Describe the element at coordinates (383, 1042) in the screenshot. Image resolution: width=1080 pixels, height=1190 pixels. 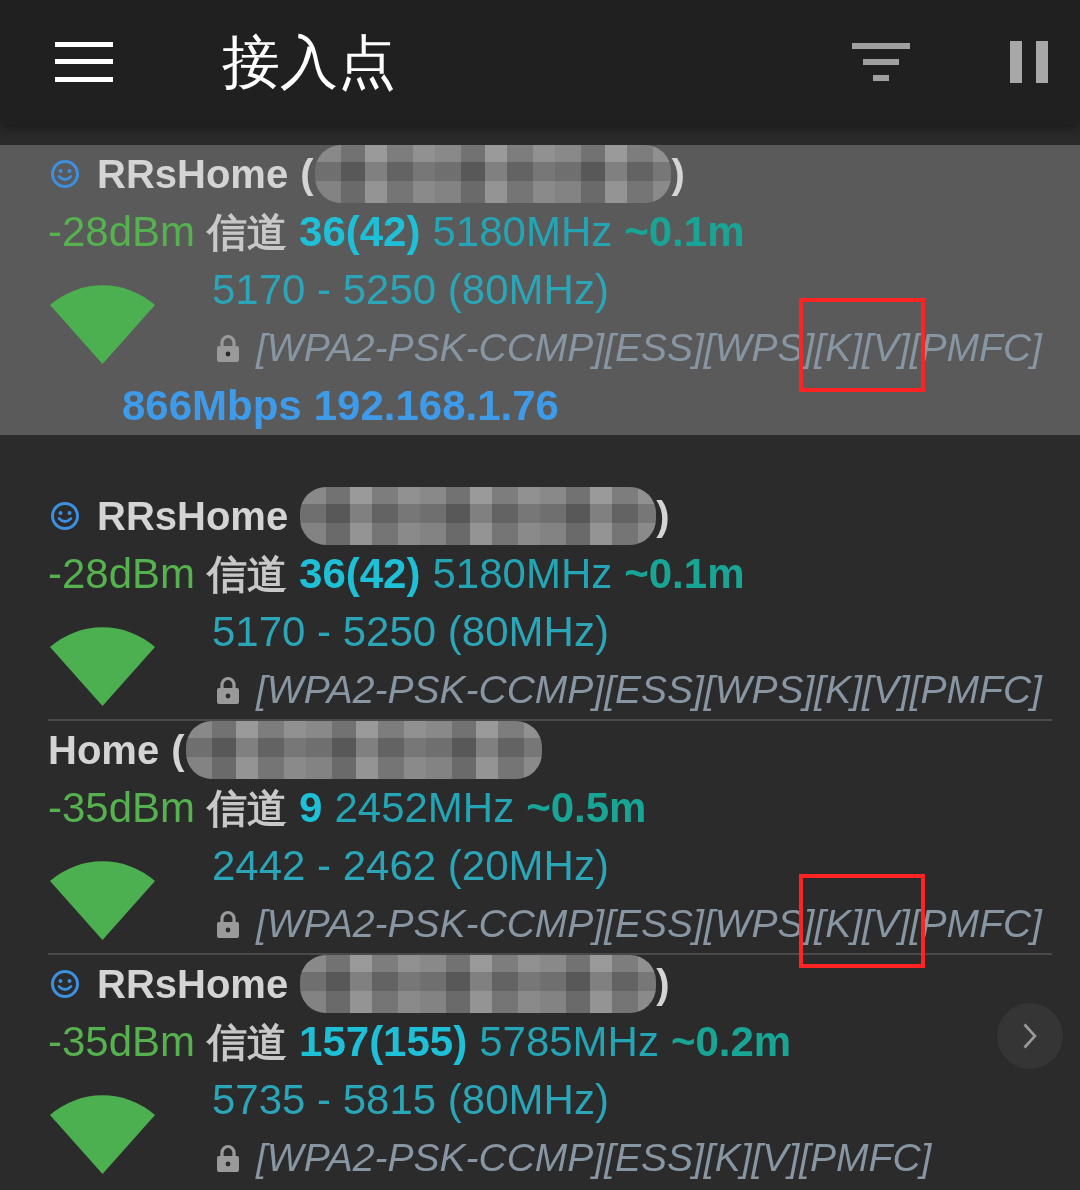
I see `channel-number: 157(155)` at that location.